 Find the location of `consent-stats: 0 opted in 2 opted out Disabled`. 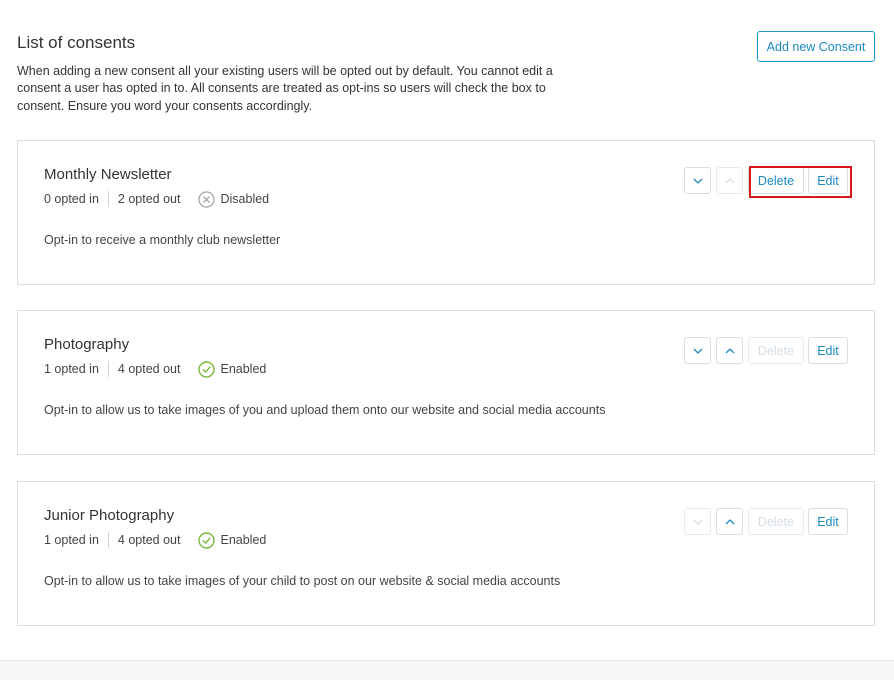

consent-stats: 0 opted in 2 opted out Disabled is located at coordinates (156, 199).